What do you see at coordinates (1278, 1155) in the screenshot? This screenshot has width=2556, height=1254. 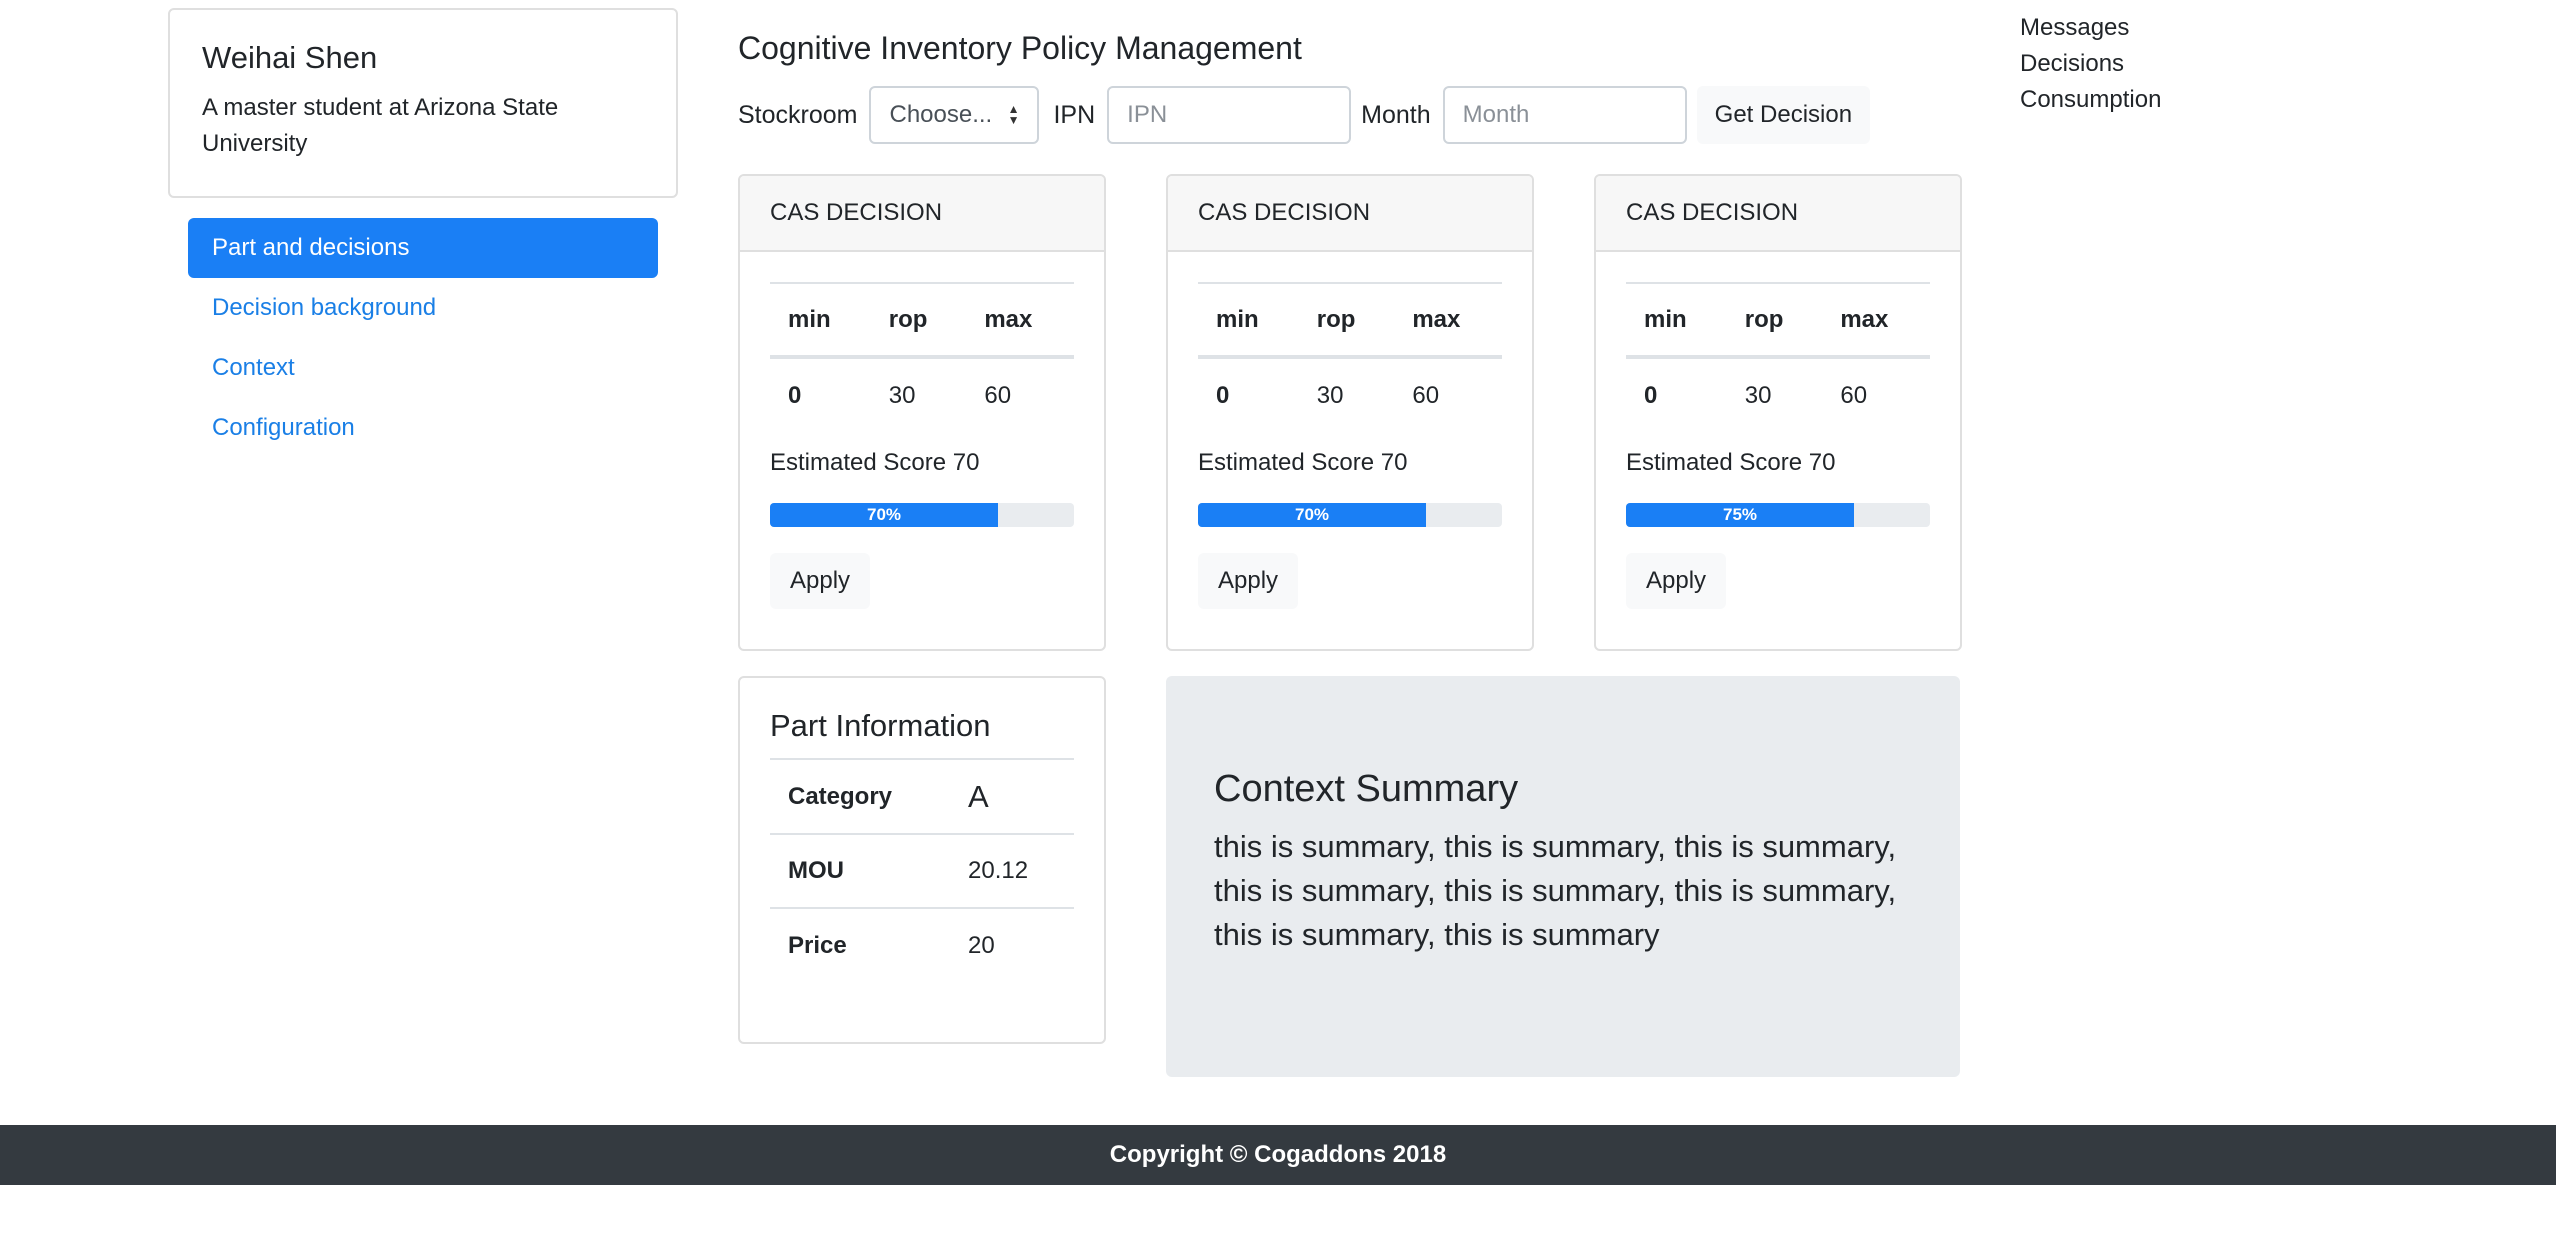 I see `footer: Copyright © Cogaddons 2018` at bounding box center [1278, 1155].